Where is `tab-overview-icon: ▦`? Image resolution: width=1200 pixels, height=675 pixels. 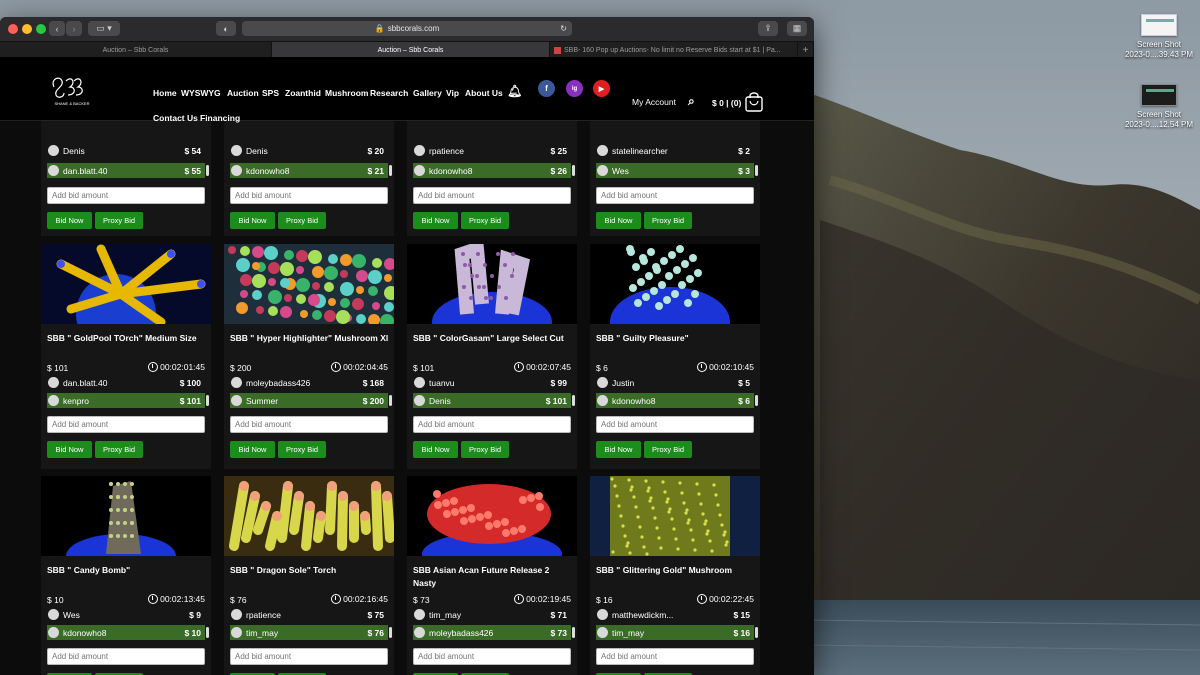 tab-overview-icon: ▦ is located at coordinates (797, 28).